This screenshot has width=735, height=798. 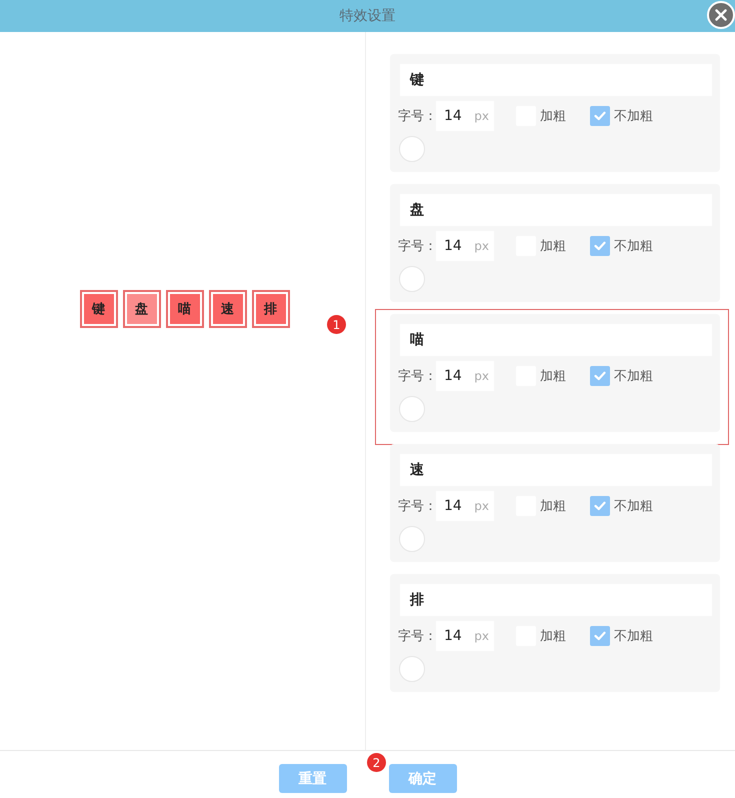 I want to click on character-tile: 排, so click(x=271, y=309).